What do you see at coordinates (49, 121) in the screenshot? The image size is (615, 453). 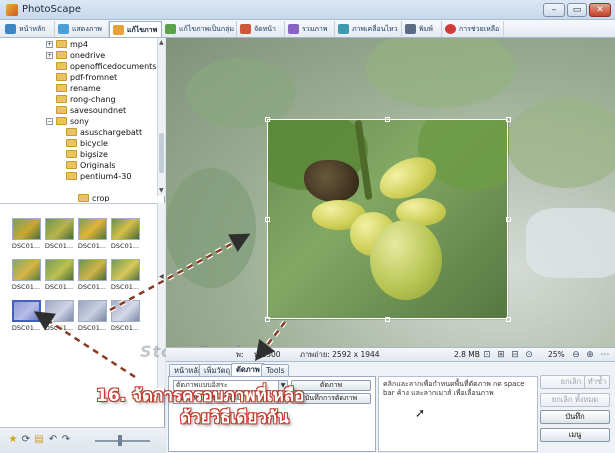 I see `collapse-icon: −` at bounding box center [49, 121].